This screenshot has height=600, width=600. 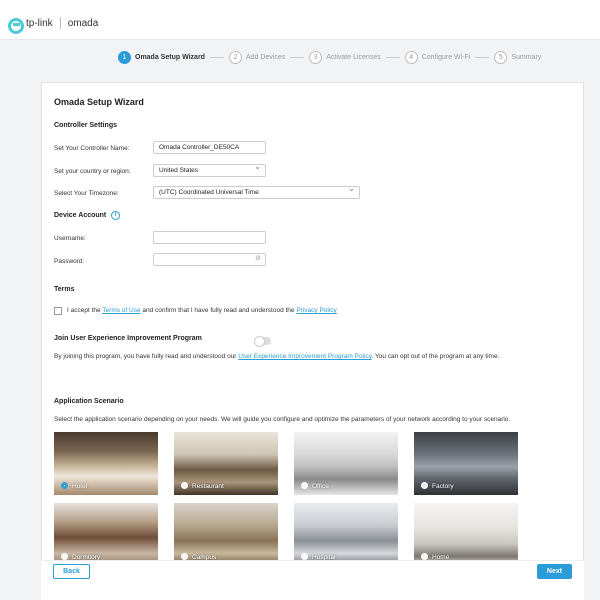 I want to click on back-button: Back, so click(x=71, y=571).